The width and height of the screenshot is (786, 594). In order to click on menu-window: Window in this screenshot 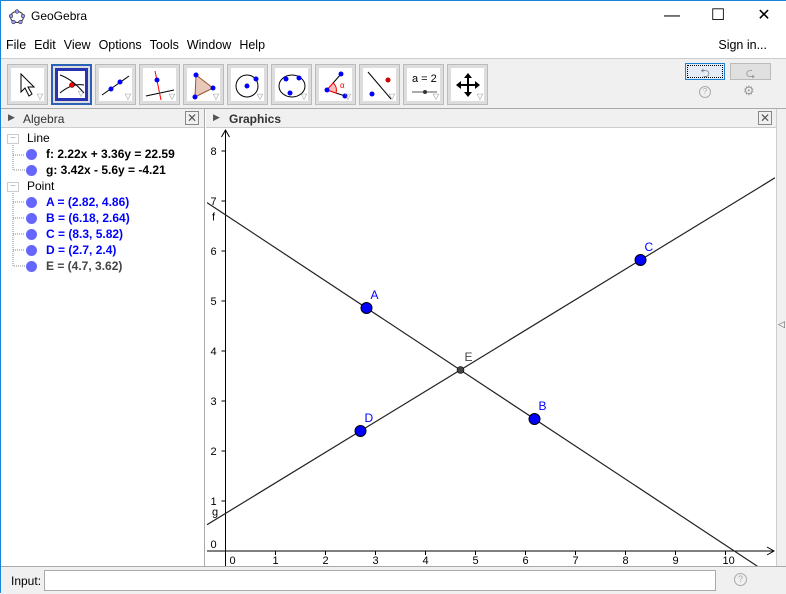, I will do `click(208, 42)`.